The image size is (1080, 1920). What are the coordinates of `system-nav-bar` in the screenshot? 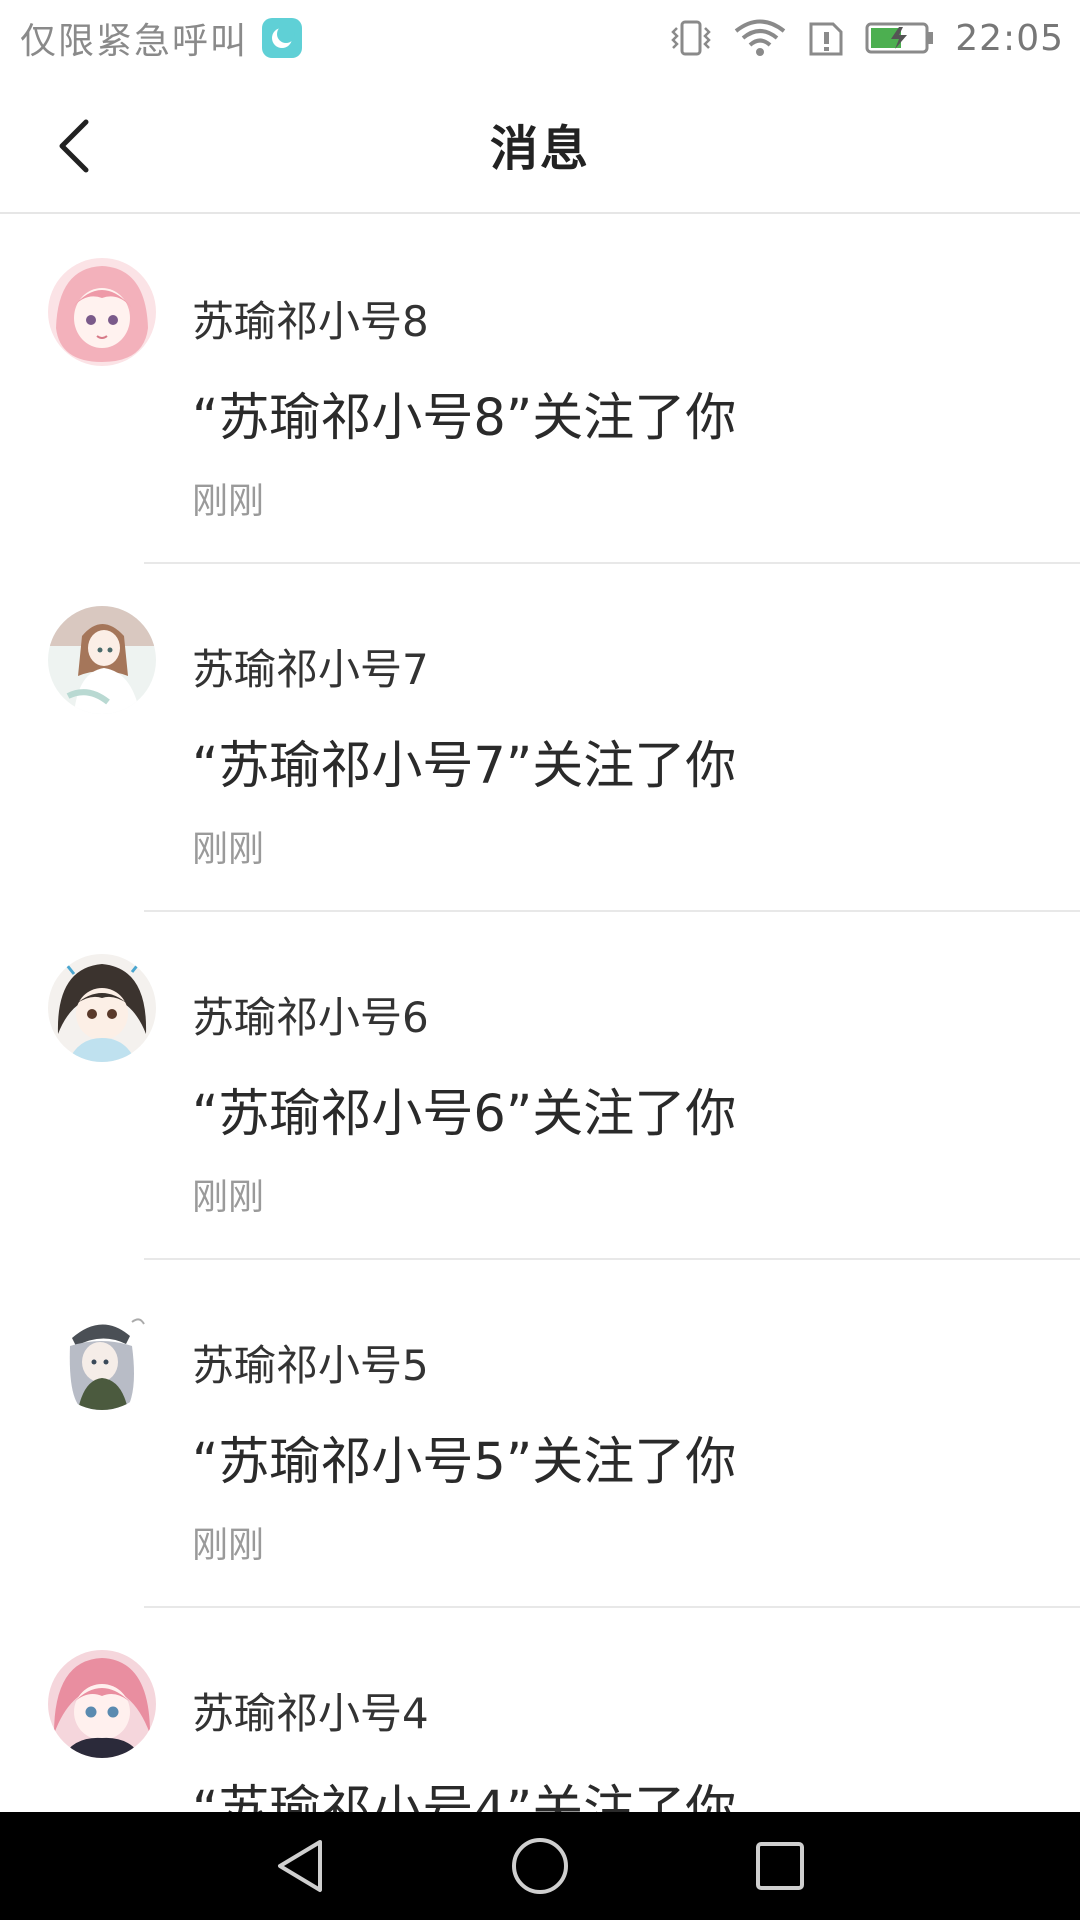 It's located at (540, 1866).